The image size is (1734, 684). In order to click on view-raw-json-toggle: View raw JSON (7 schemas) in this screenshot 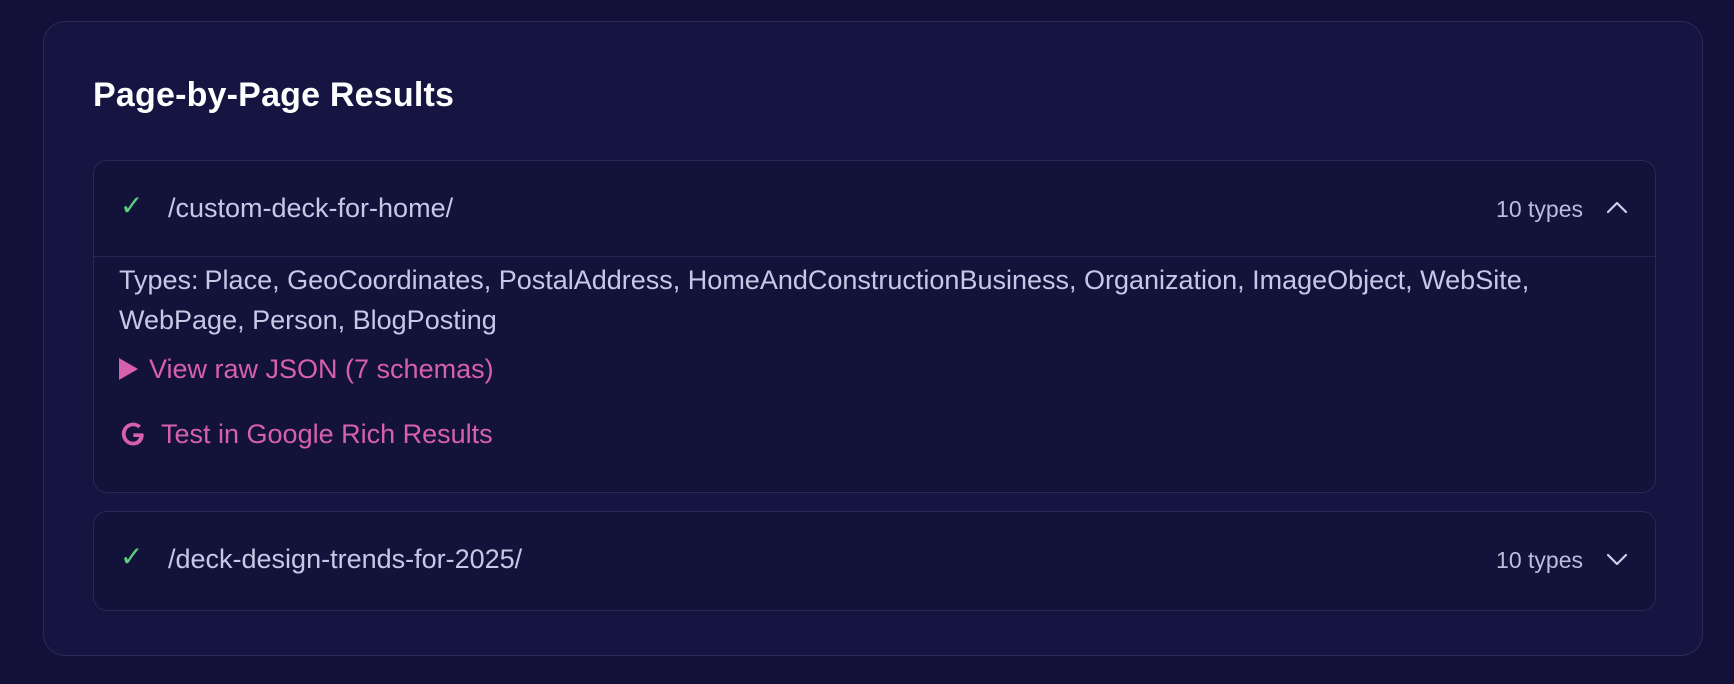, I will do `click(306, 369)`.